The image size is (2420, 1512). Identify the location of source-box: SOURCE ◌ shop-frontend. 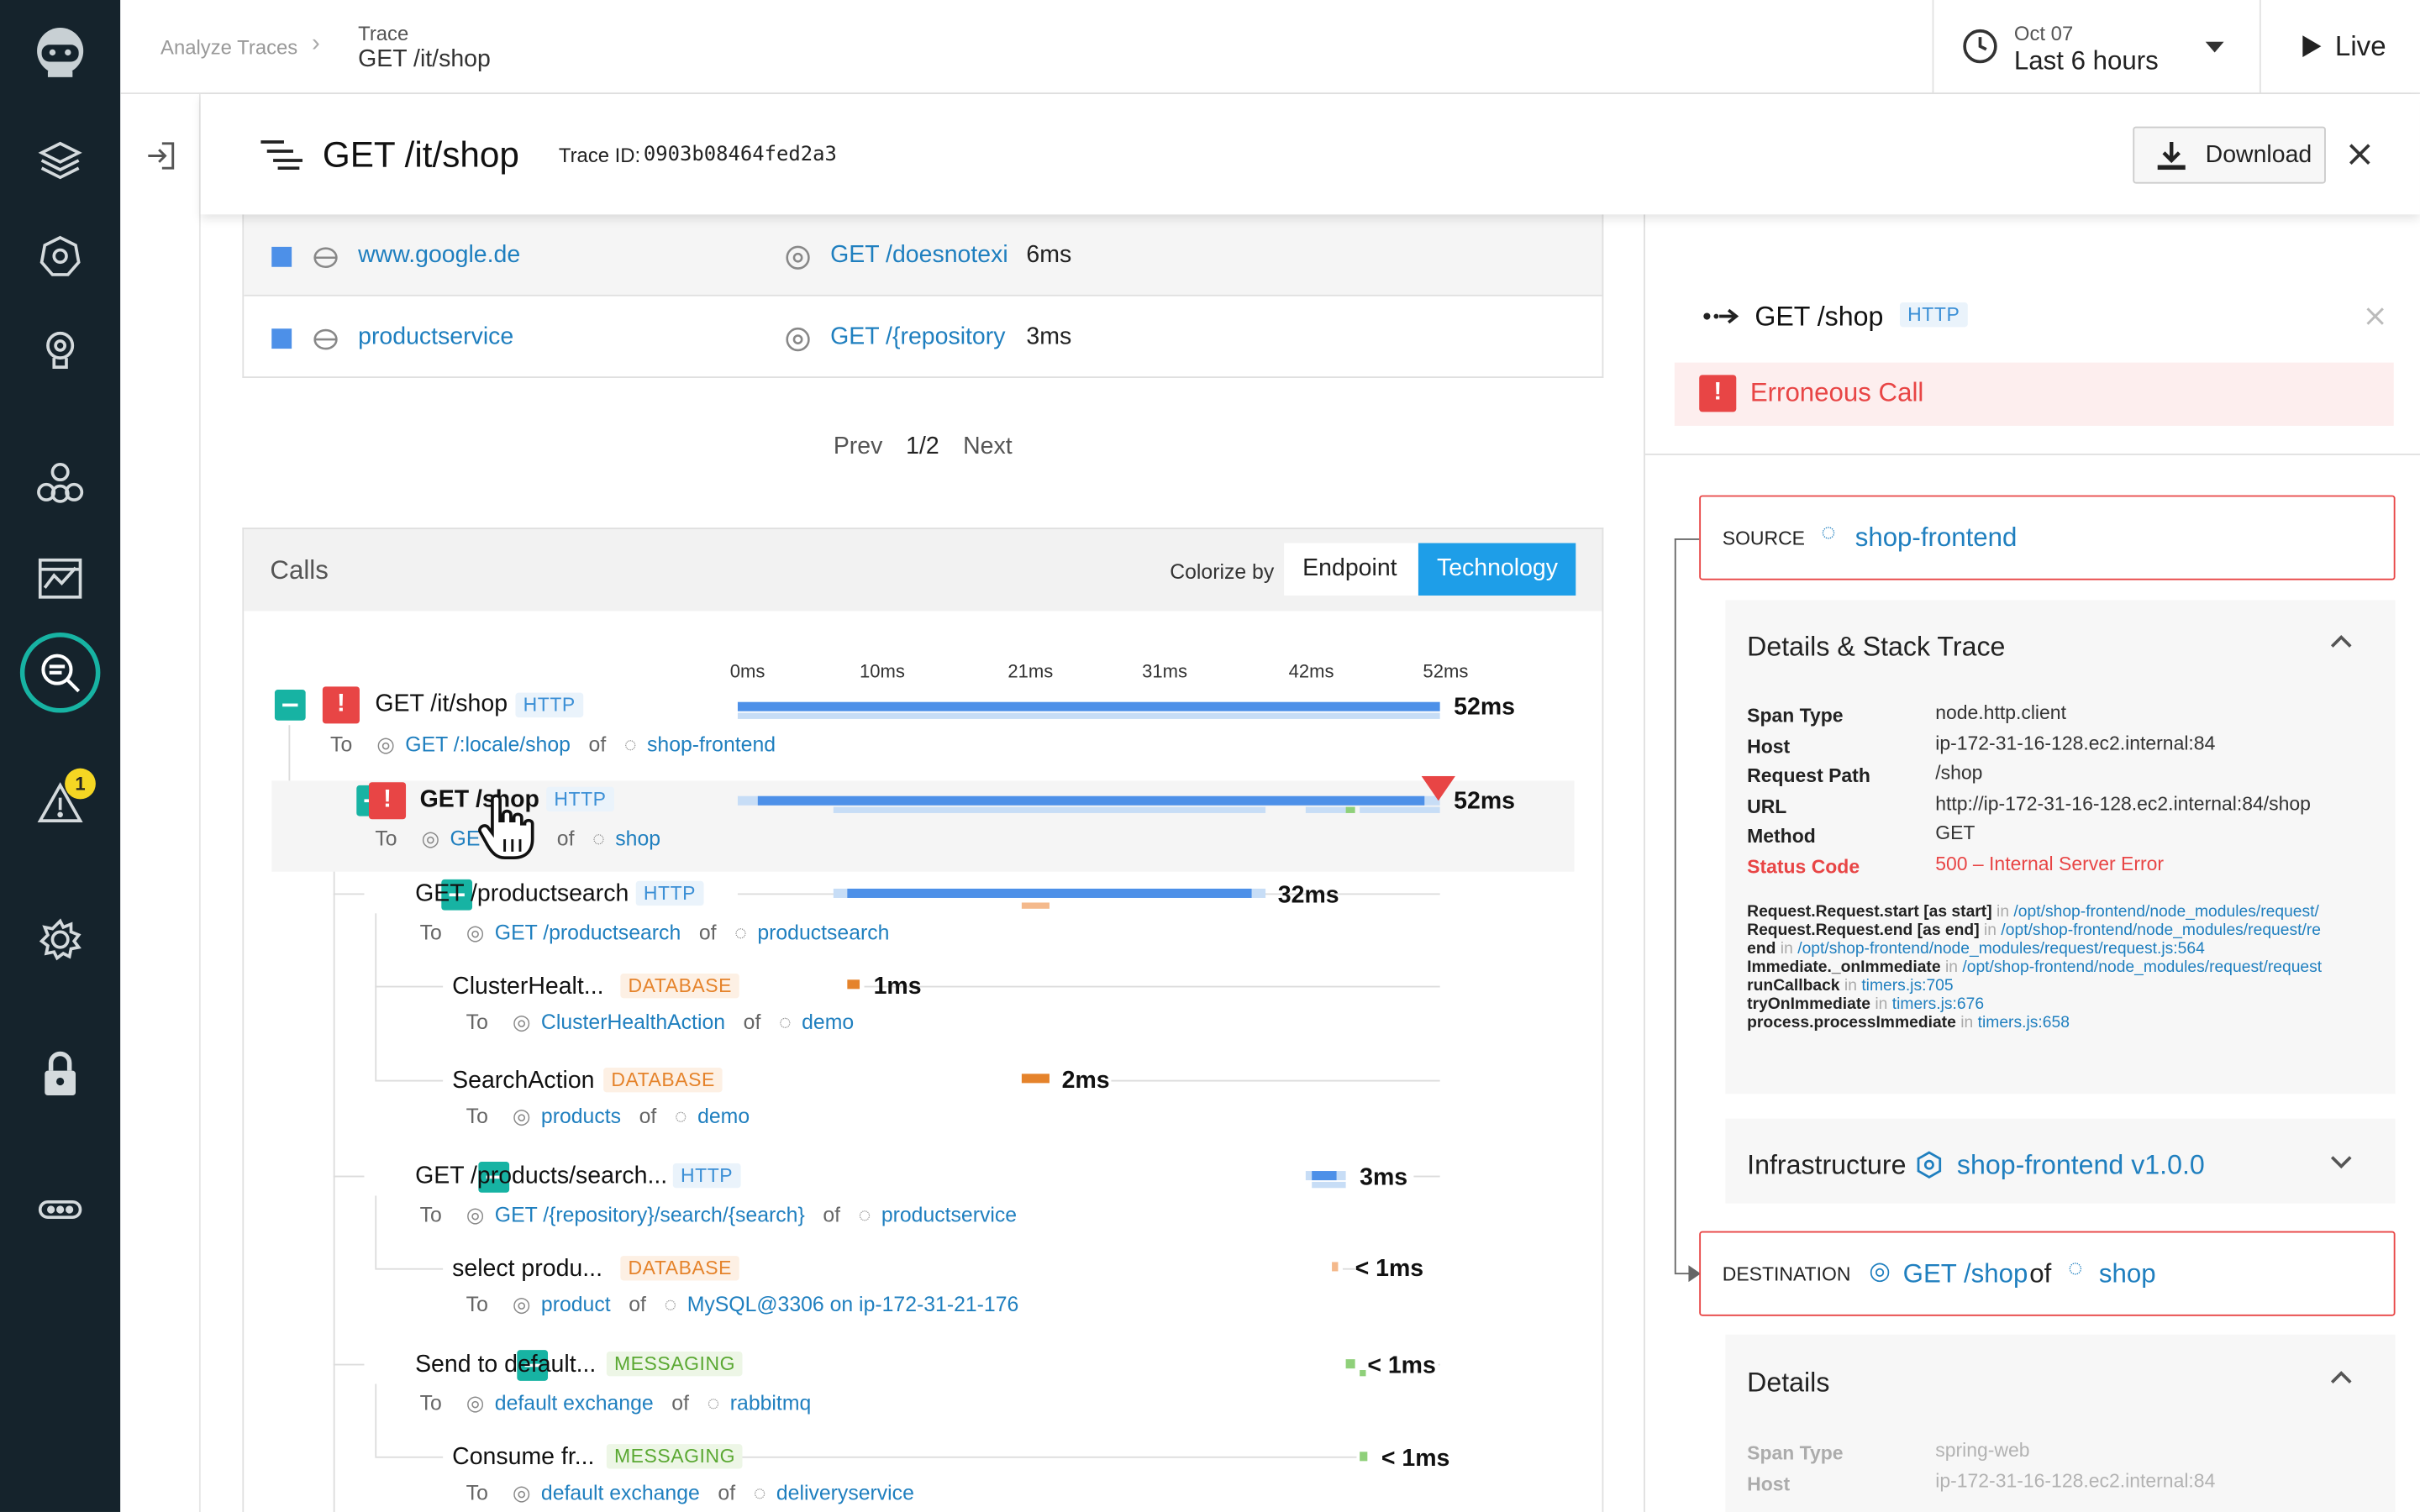
(2047, 537).